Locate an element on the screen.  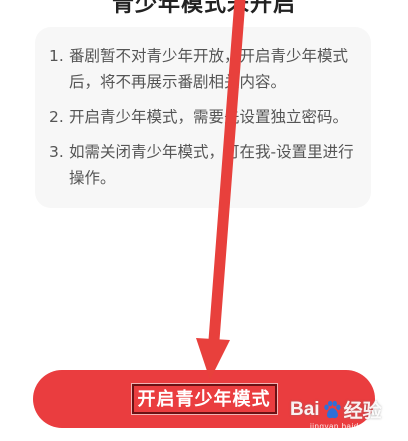
baidu-paw-icon is located at coordinates (332, 409).